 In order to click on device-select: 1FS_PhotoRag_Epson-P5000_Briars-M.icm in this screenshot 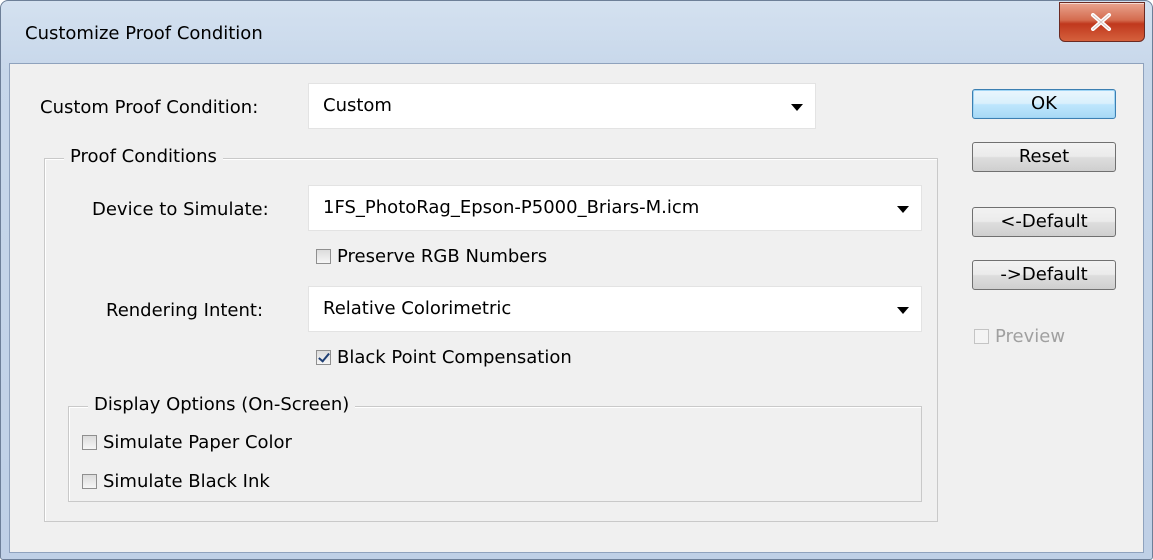, I will do `click(615, 208)`.